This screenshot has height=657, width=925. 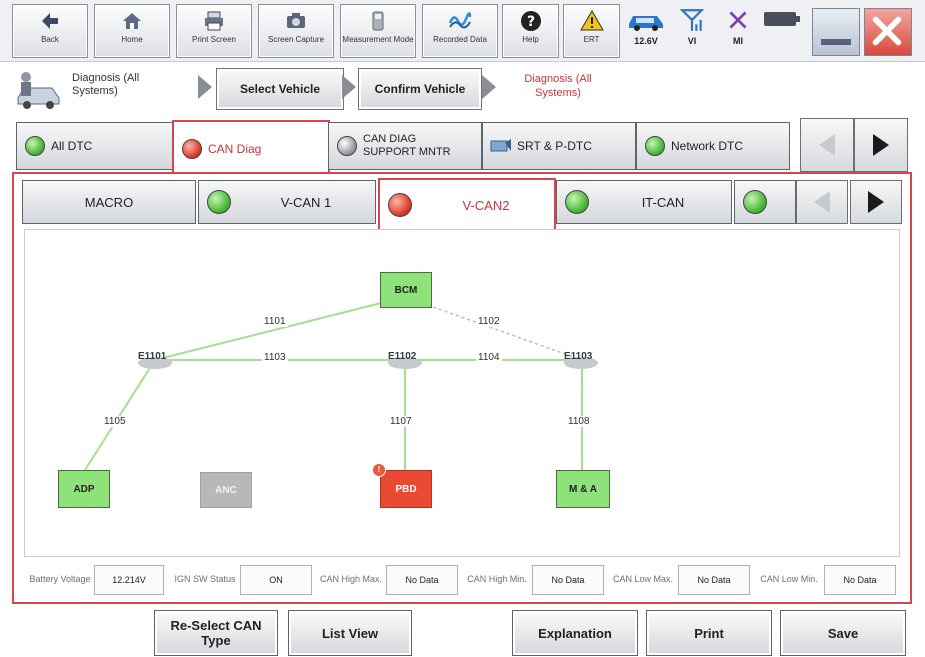 What do you see at coordinates (843, 633) in the screenshot?
I see `save-button: Save` at bounding box center [843, 633].